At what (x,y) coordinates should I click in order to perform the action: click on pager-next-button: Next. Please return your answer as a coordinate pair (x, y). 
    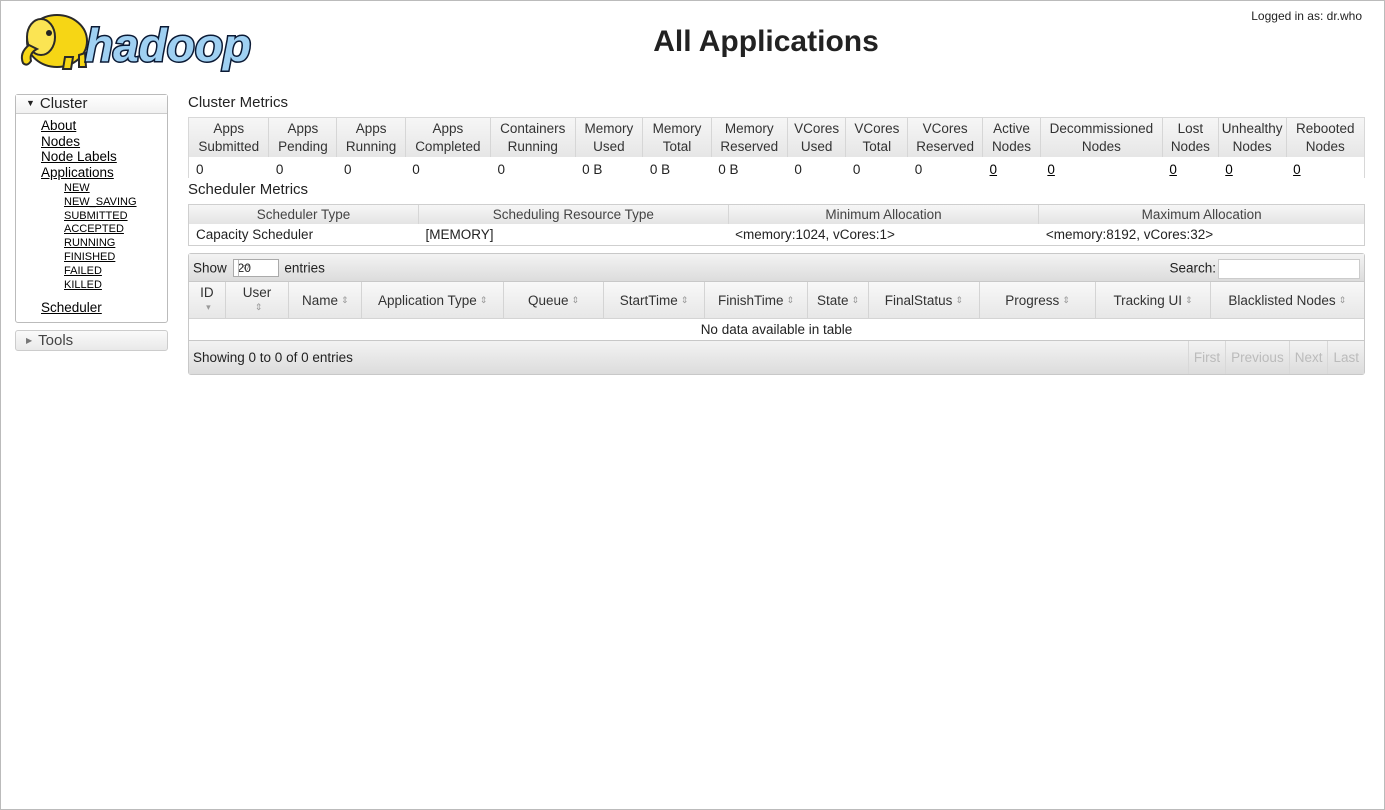
    Looking at the image, I should click on (1308, 357).